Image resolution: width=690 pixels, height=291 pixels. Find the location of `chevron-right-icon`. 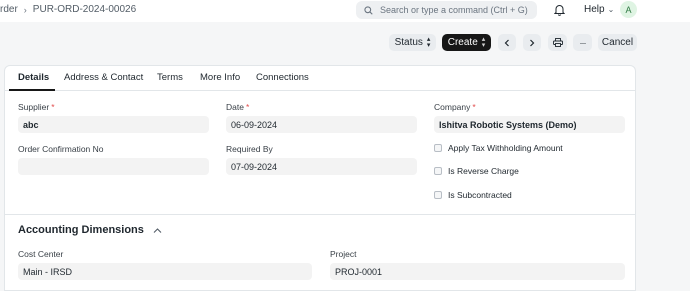

chevron-right-icon is located at coordinates (532, 42).